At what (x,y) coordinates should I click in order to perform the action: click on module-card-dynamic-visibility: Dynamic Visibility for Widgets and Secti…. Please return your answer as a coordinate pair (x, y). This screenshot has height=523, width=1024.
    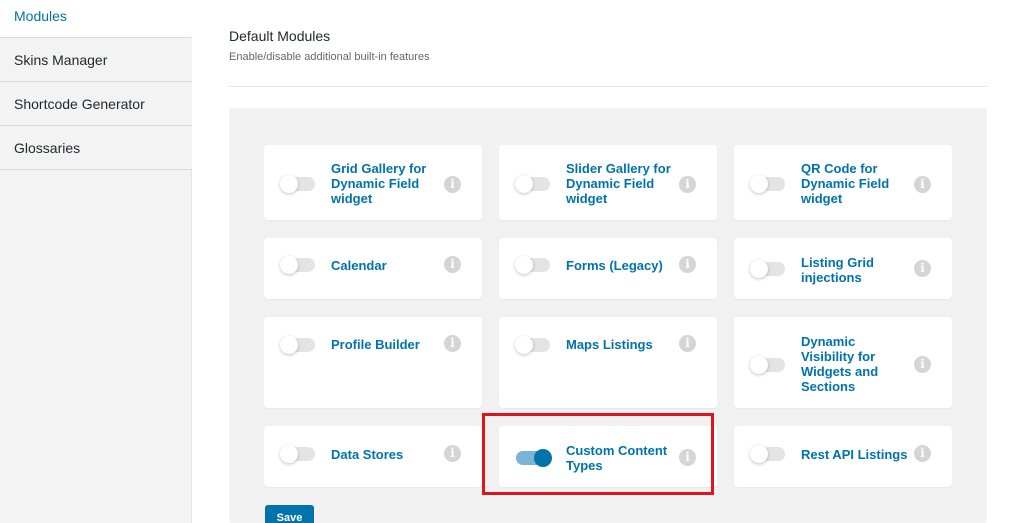
    Looking at the image, I should click on (843, 362).